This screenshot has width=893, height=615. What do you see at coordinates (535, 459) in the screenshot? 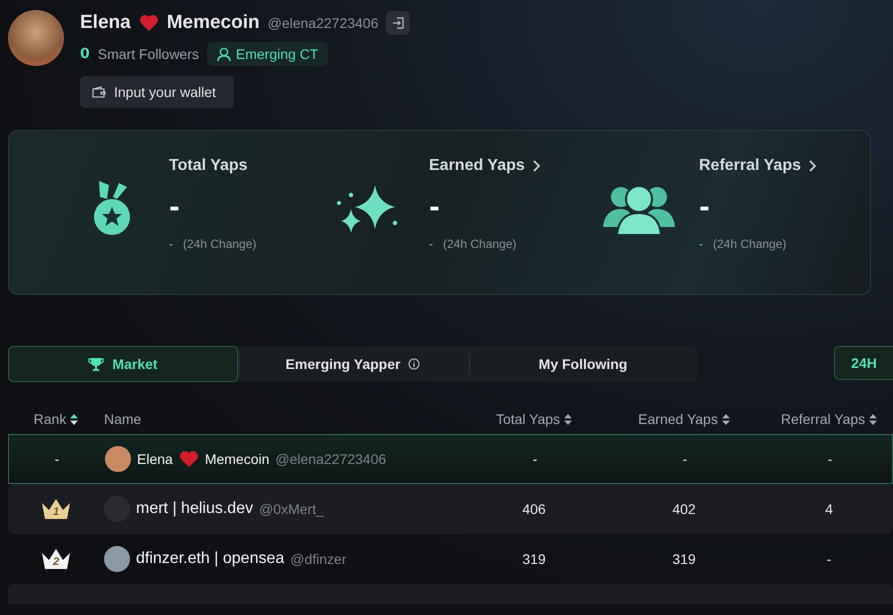
I see `total-yaps-cell-text: -` at bounding box center [535, 459].